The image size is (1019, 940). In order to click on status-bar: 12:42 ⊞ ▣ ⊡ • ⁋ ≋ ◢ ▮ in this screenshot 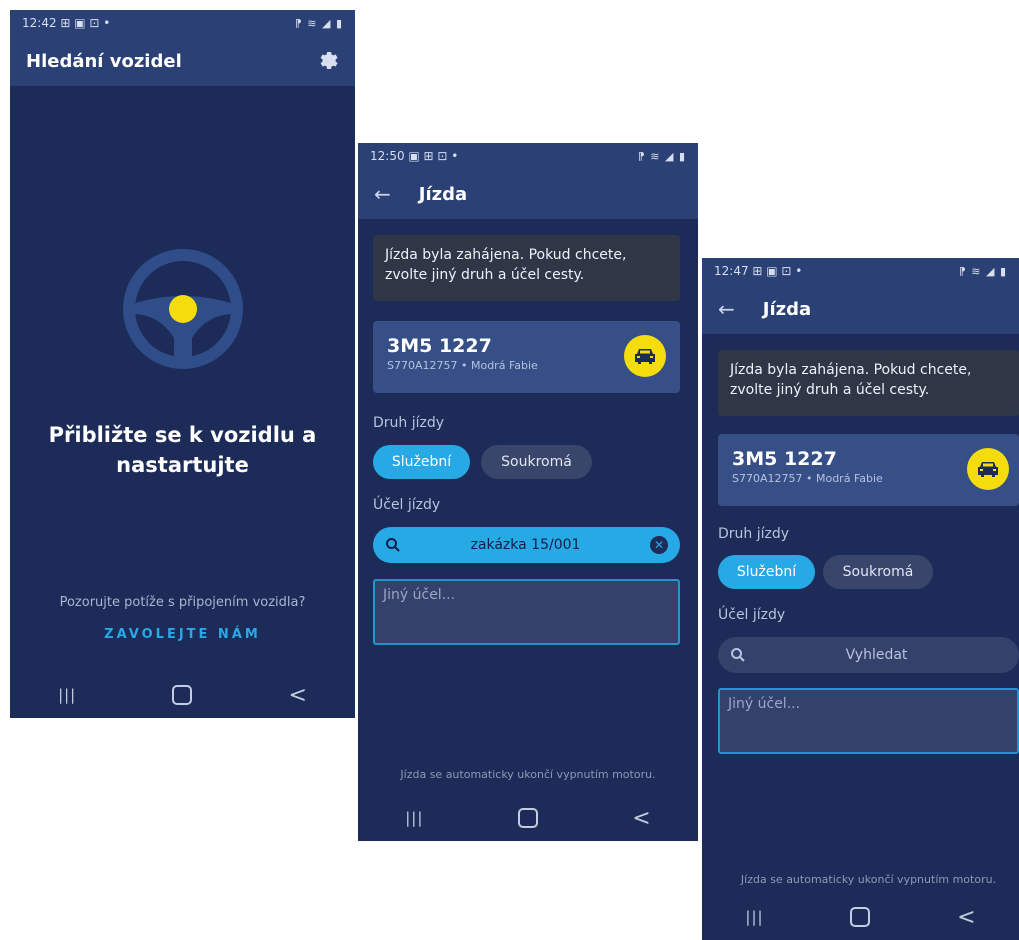, I will do `click(182, 23)`.